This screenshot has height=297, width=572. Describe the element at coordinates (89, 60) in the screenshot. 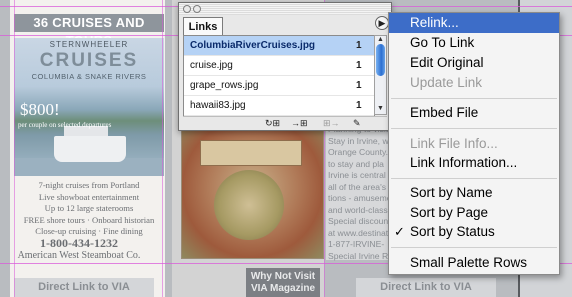

I see `cruises-title: CRUISES` at that location.